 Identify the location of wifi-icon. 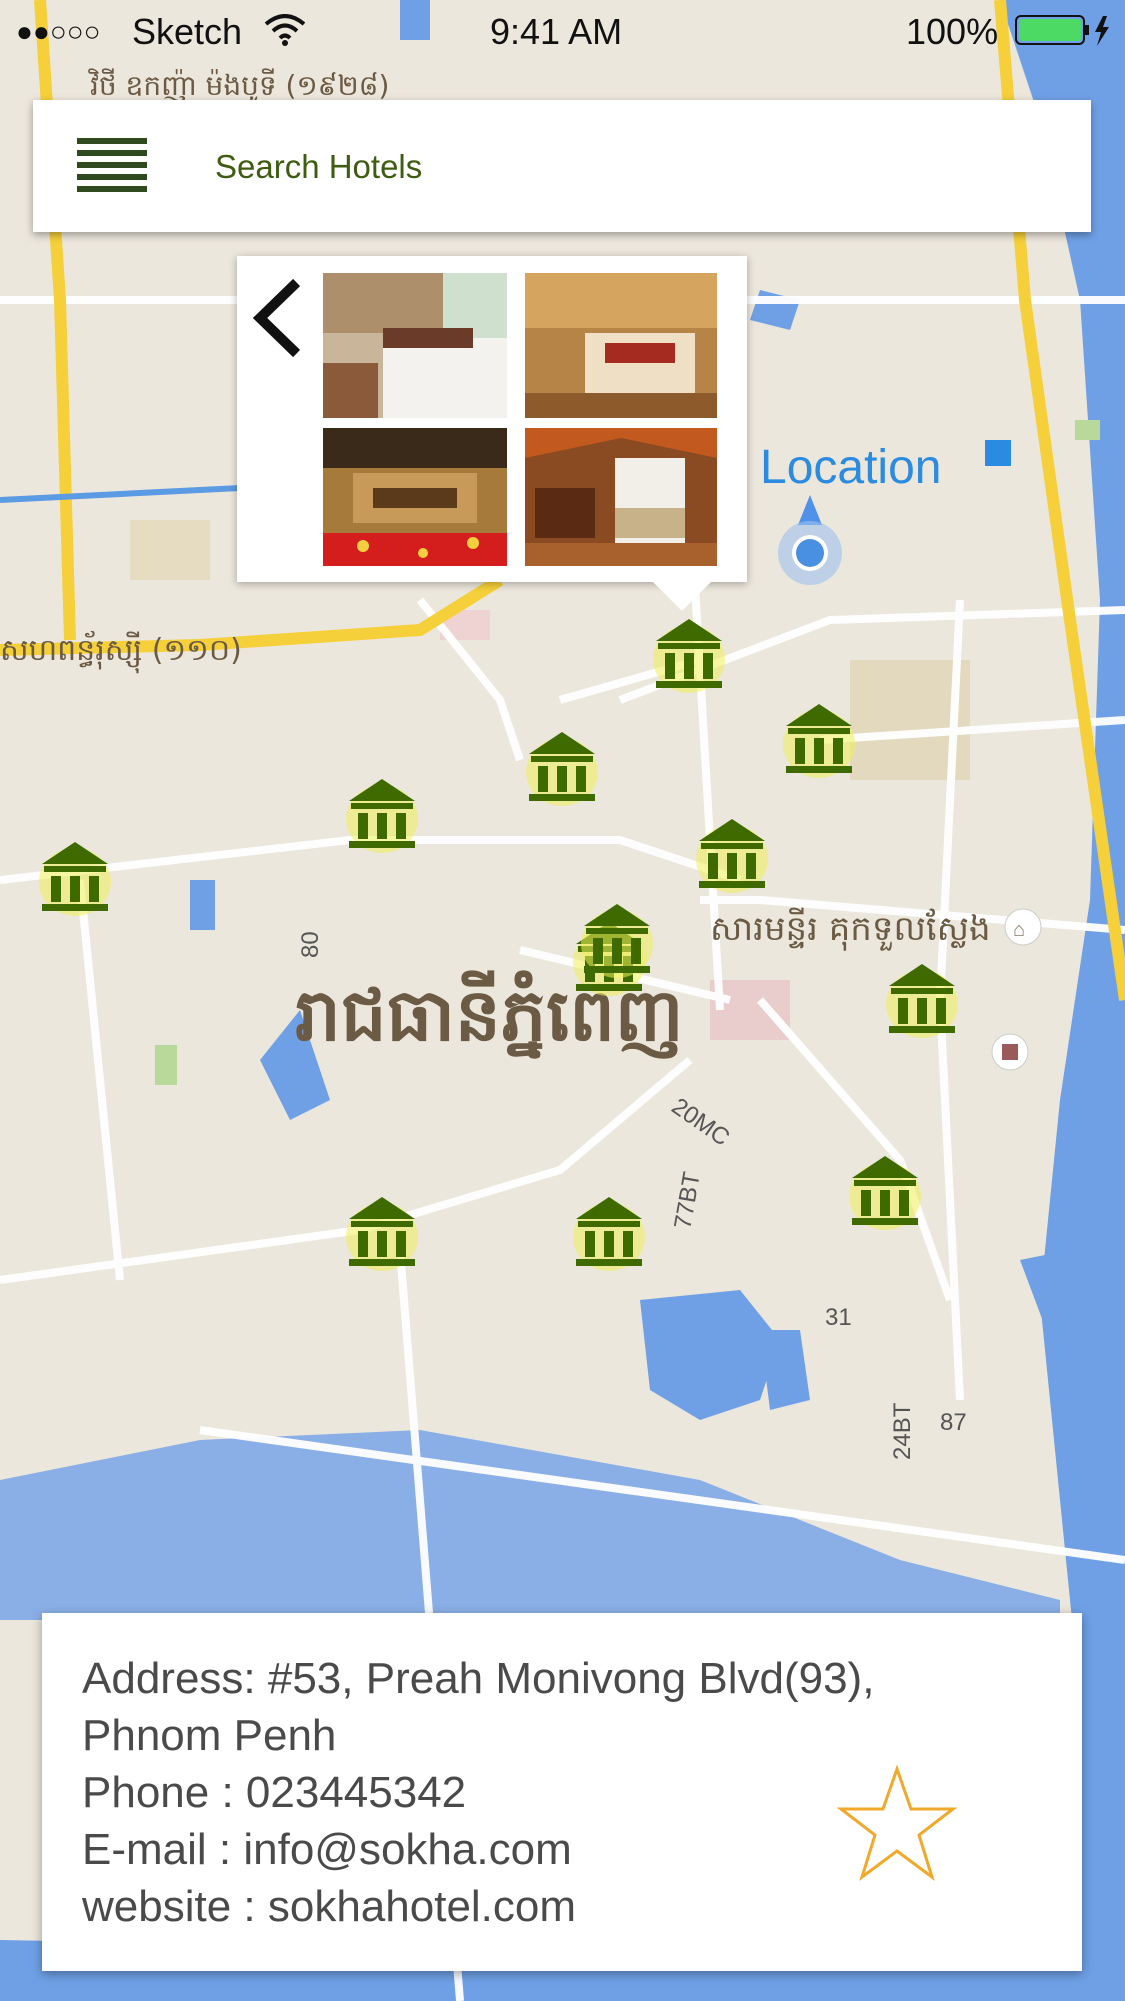
(285, 30).